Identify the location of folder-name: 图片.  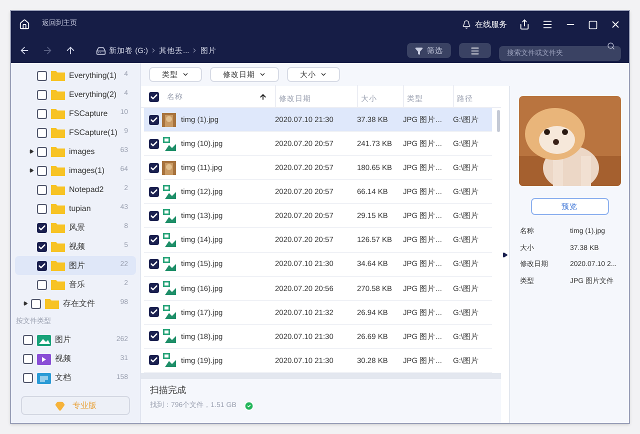
(77, 266).